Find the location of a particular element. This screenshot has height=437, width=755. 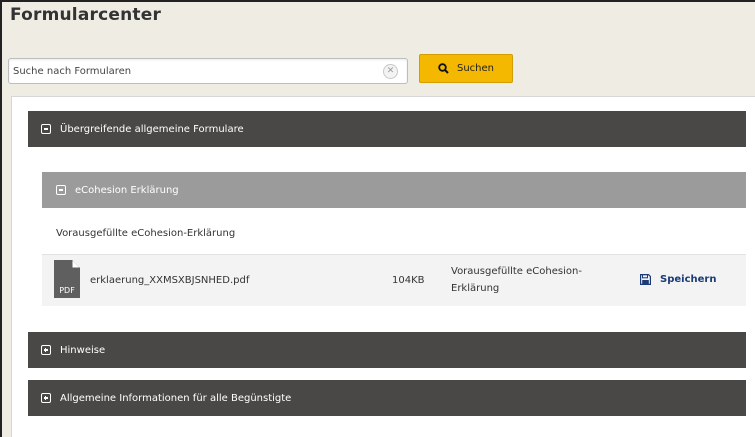

file-size: 104KB is located at coordinates (408, 280).